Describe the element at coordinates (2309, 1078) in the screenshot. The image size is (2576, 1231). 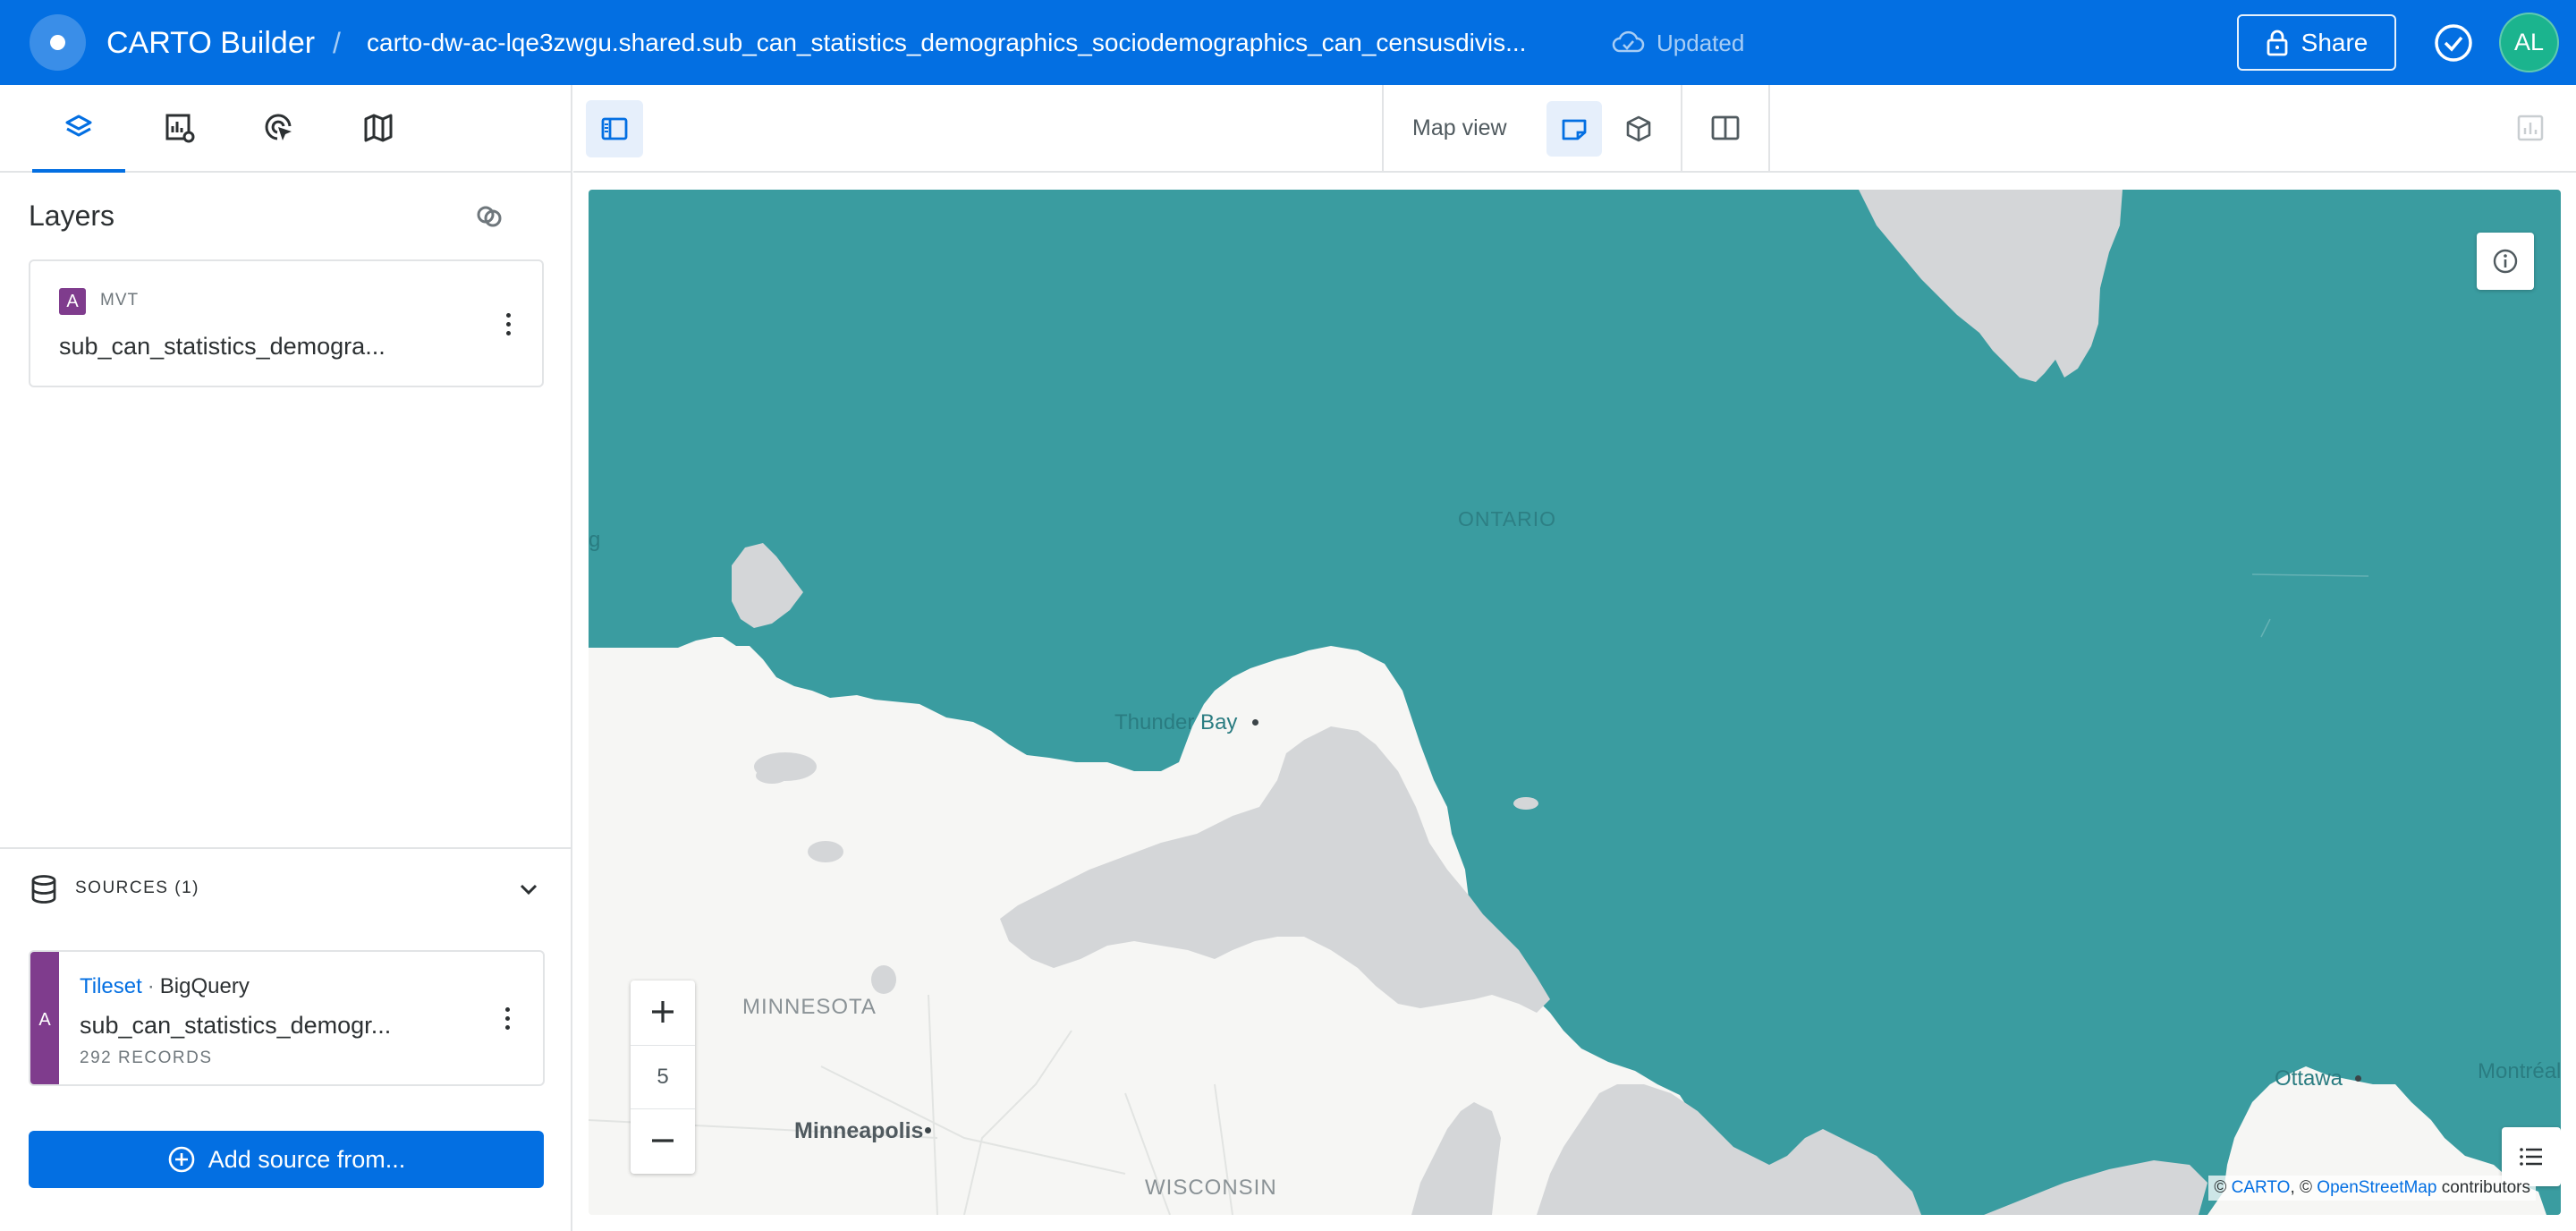
I see `map-label-ottawa: Ottawa` at that location.